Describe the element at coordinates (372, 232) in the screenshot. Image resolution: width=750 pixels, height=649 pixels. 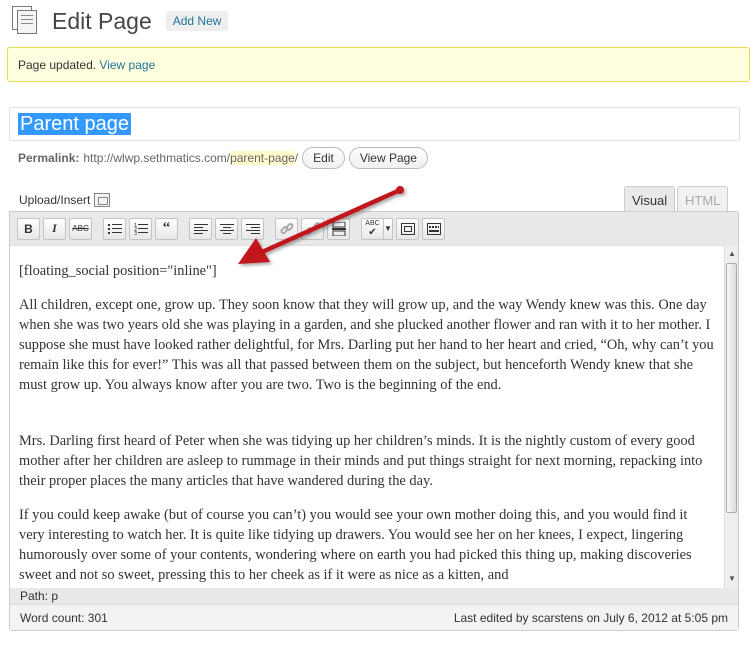
I see `checkmark-icon: ✔` at that location.